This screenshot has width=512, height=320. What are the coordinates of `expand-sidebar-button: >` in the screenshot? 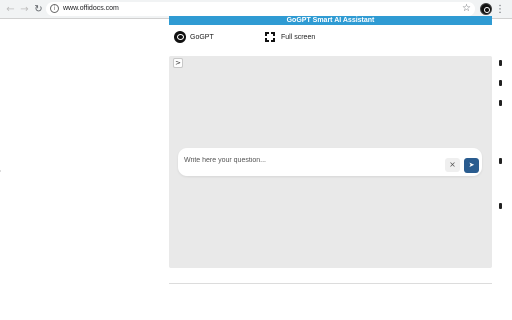 It's located at (178, 63).